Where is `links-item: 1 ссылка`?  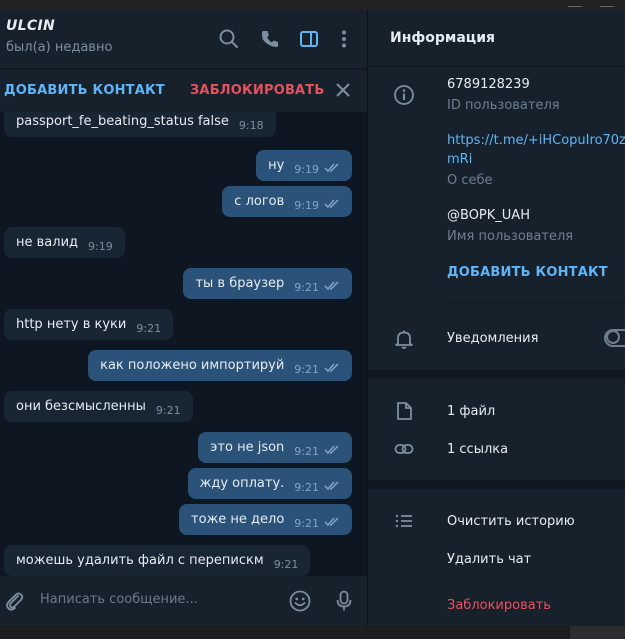
links-item: 1 ссылка is located at coordinates (477, 449).